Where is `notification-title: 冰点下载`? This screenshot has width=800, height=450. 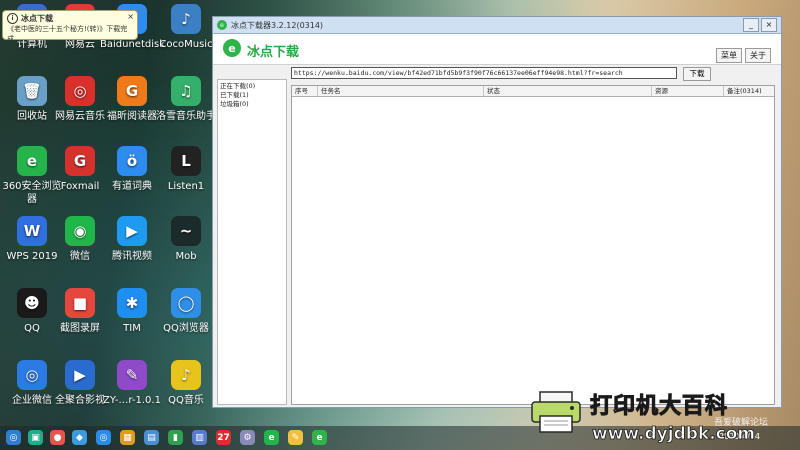 notification-title: 冰点下载 is located at coordinates (37, 18).